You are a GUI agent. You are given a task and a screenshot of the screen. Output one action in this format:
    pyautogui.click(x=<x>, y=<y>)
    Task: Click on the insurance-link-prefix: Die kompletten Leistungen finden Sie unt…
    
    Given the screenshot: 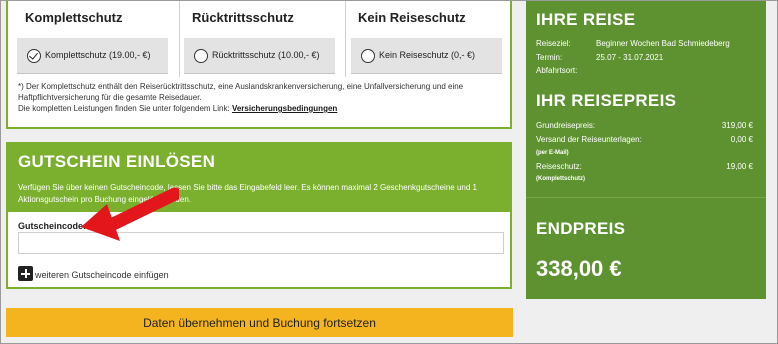 What is the action you would take?
    pyautogui.click(x=124, y=108)
    